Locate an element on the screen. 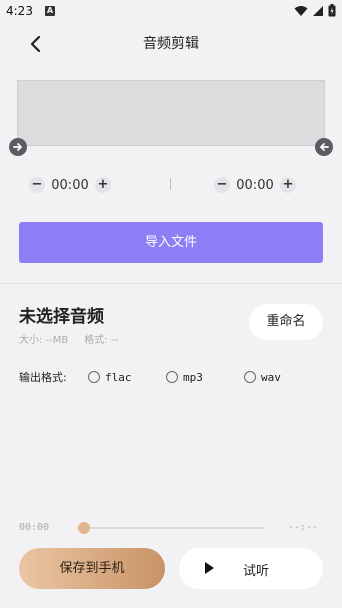 This screenshot has height=608, width=342. playback-thumb is located at coordinates (84, 528).